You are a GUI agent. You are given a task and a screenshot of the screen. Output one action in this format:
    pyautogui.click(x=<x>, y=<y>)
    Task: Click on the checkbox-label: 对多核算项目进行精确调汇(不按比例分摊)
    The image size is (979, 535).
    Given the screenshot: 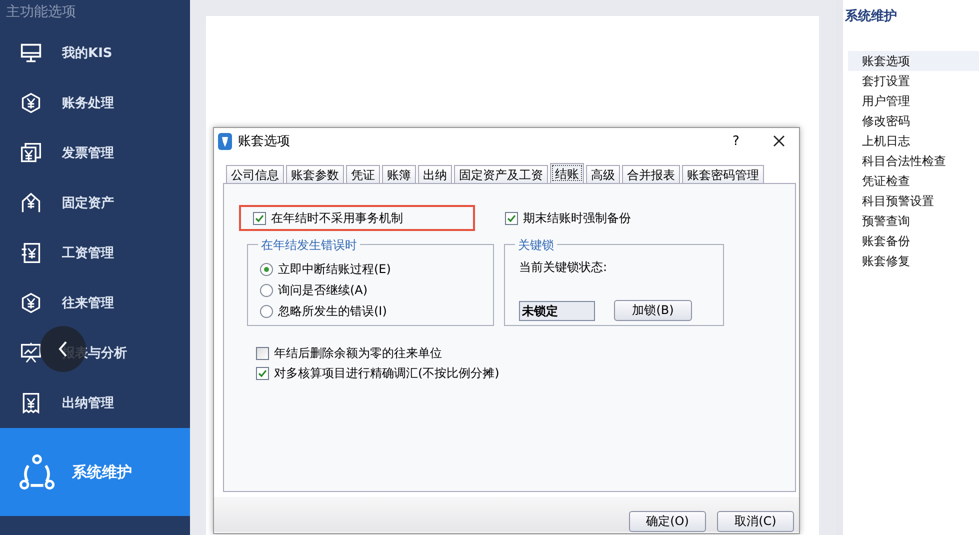 What is the action you would take?
    pyautogui.click(x=387, y=373)
    